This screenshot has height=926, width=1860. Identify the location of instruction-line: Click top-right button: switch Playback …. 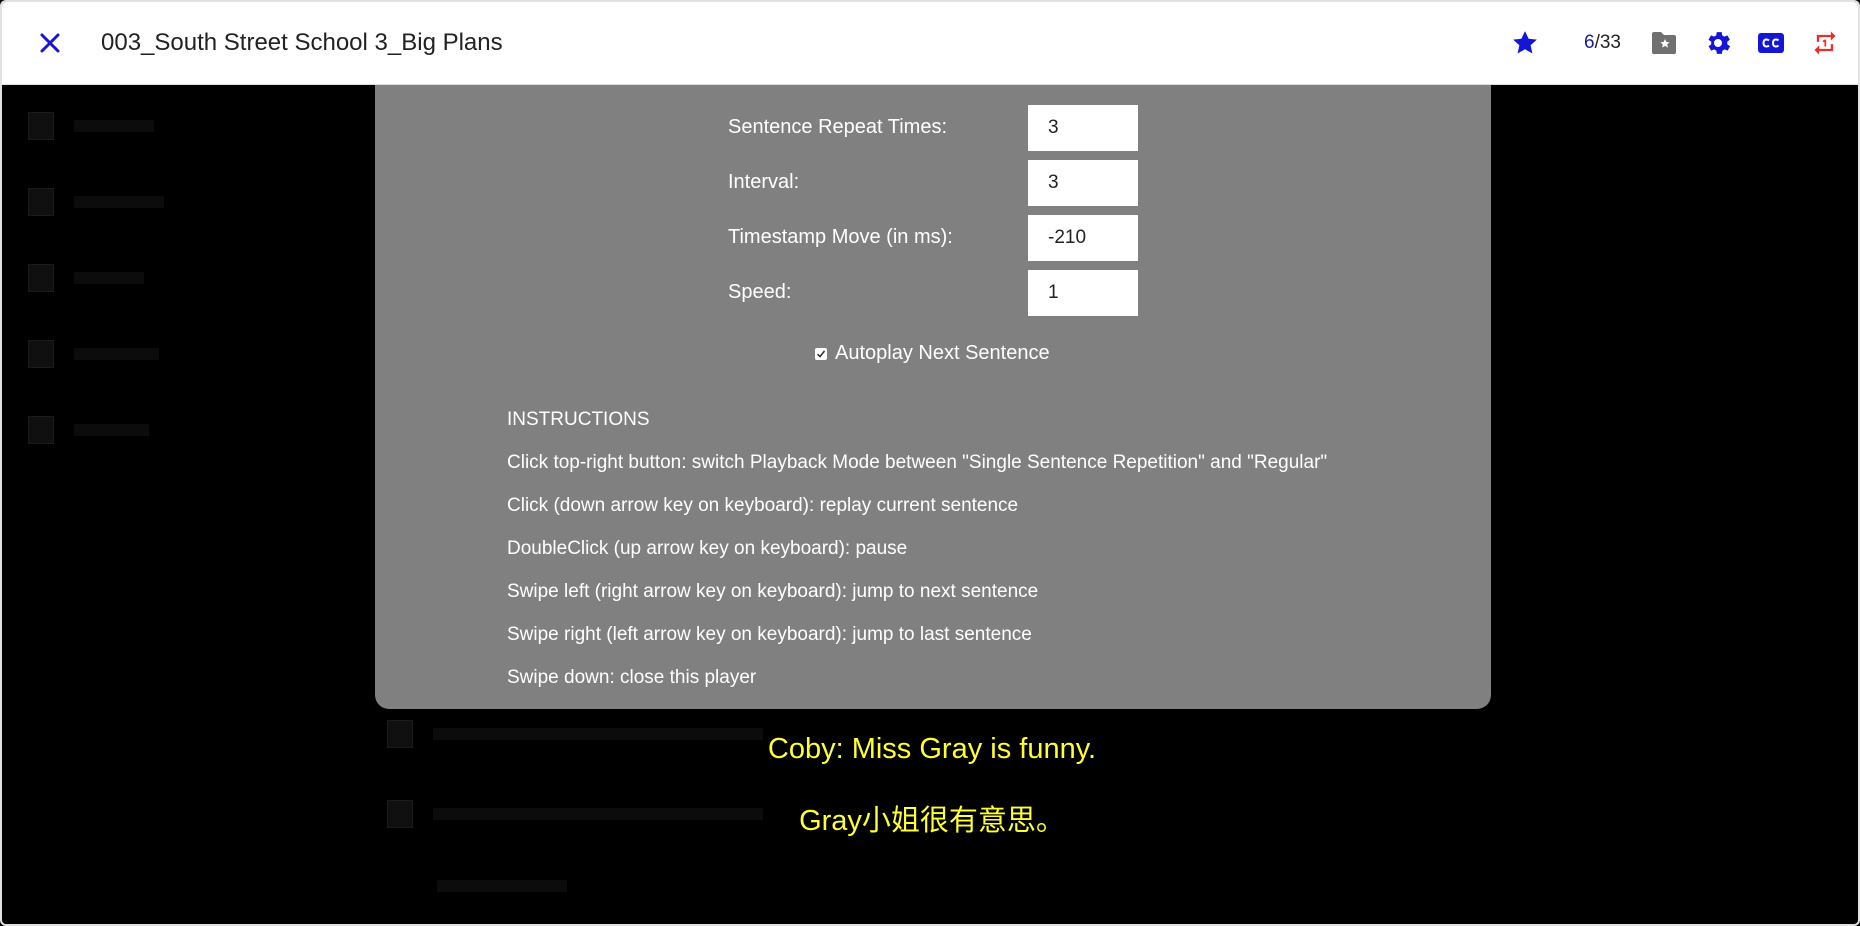
(917, 462).